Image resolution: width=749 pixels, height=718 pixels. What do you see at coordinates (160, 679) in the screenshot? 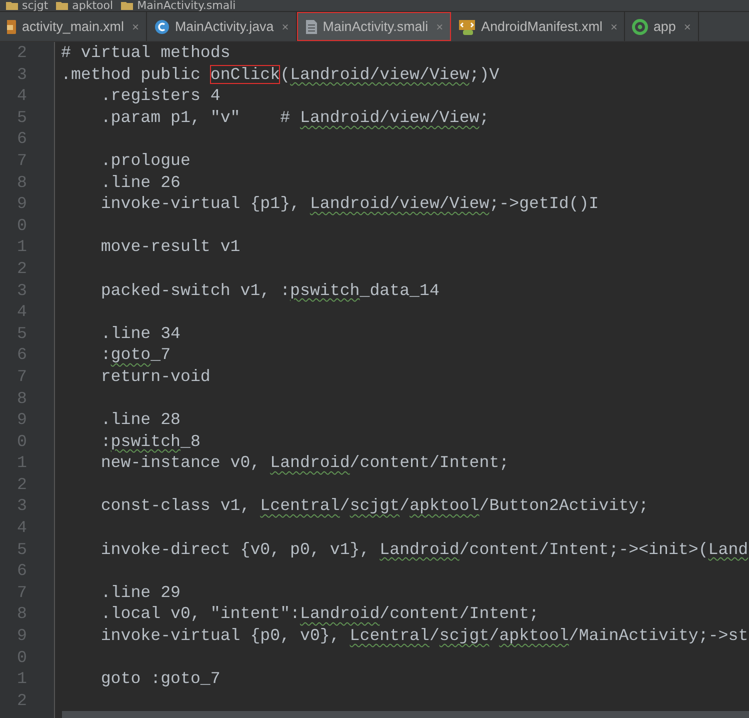
I see `code-line: goto :goto_7` at bounding box center [160, 679].